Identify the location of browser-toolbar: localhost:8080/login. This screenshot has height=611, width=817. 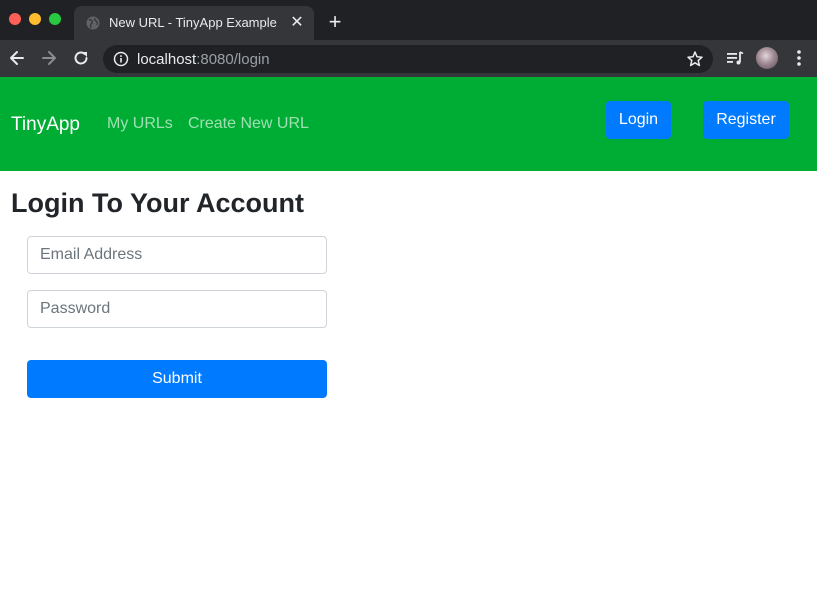
(408, 58).